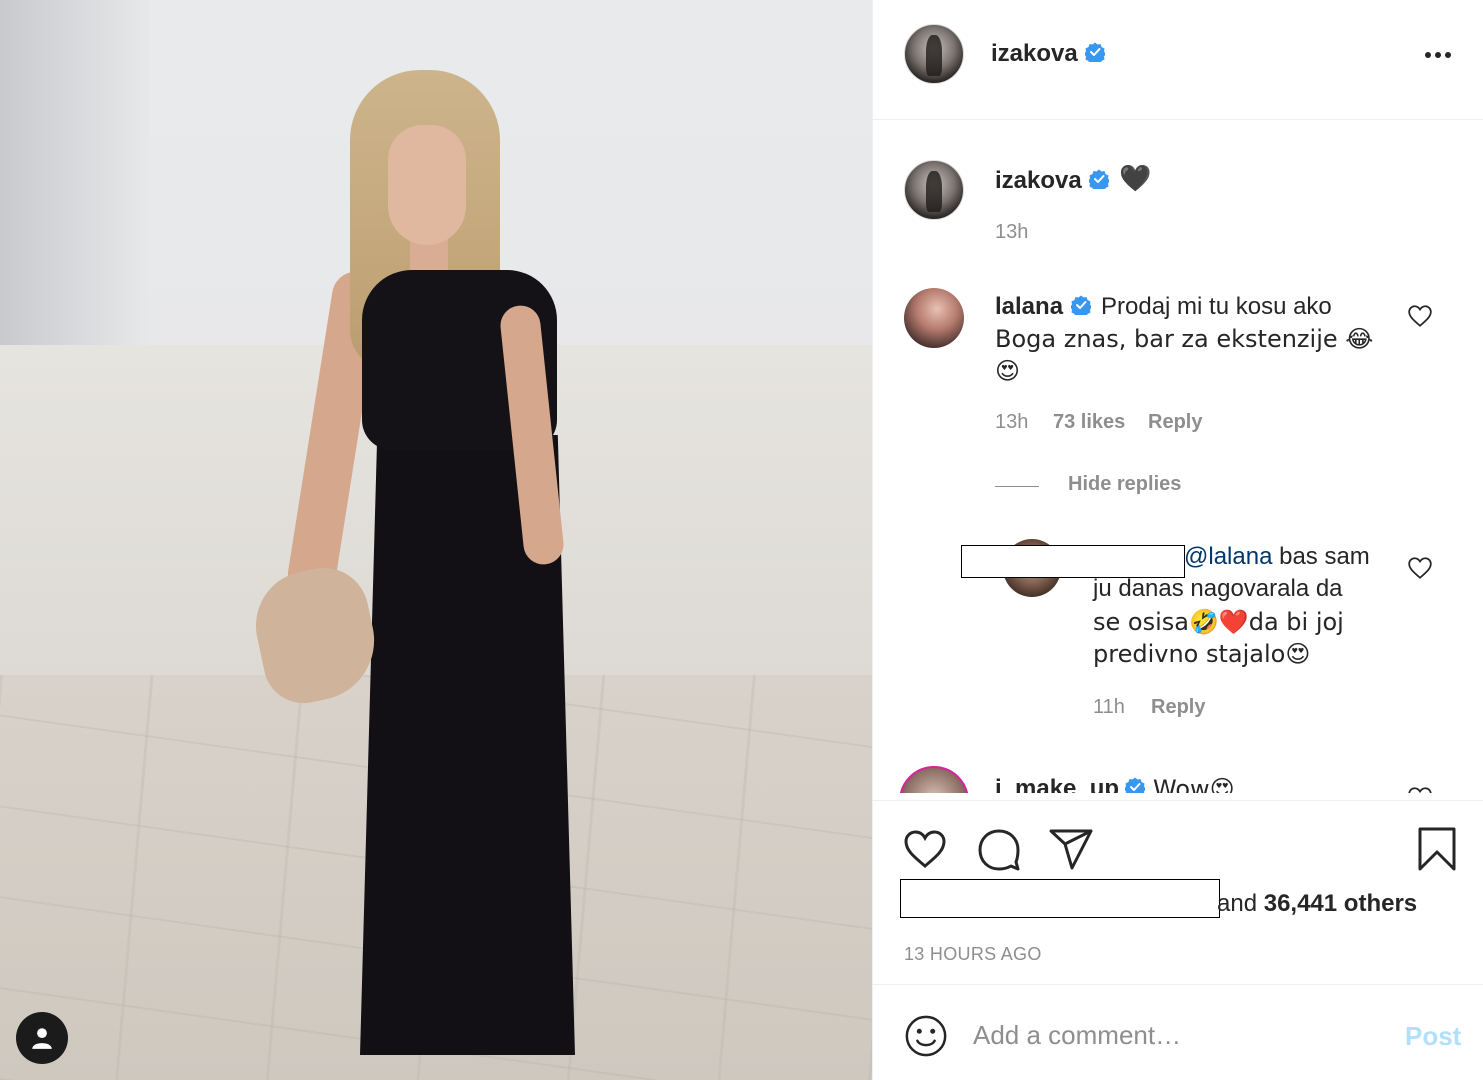  I want to click on reply-text-line: @lalana bas sam, so click(1277, 556).